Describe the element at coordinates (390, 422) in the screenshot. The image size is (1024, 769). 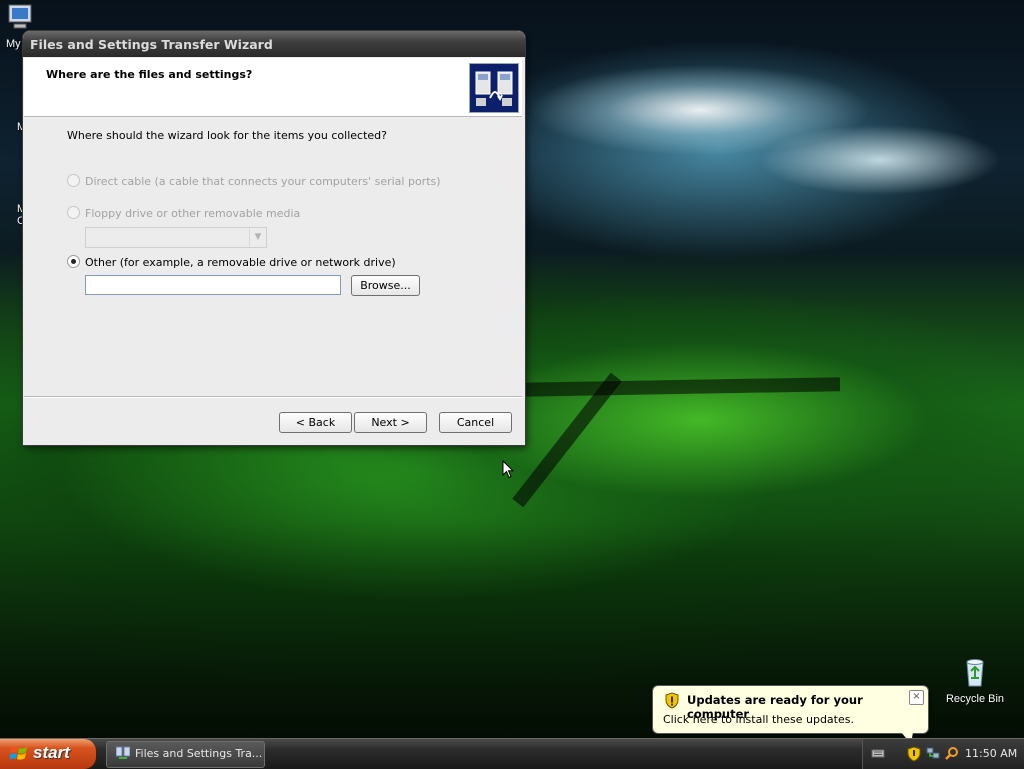
I see `next-button: Next >` at that location.